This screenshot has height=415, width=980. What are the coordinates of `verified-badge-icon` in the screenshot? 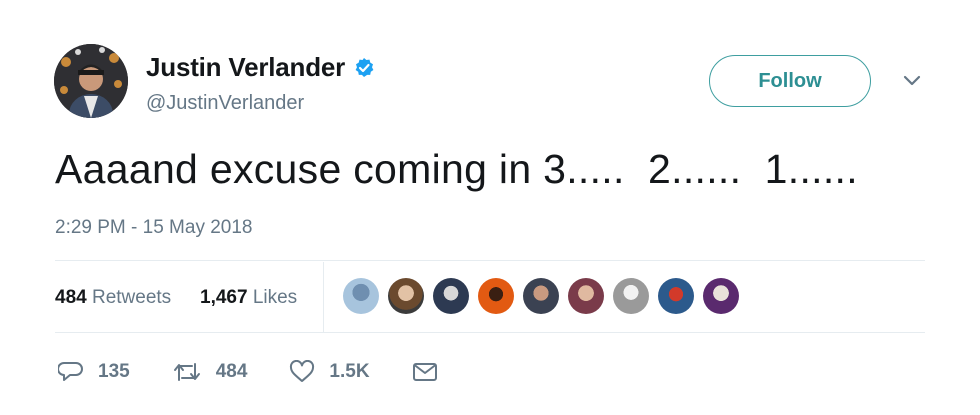 It's located at (364, 68).